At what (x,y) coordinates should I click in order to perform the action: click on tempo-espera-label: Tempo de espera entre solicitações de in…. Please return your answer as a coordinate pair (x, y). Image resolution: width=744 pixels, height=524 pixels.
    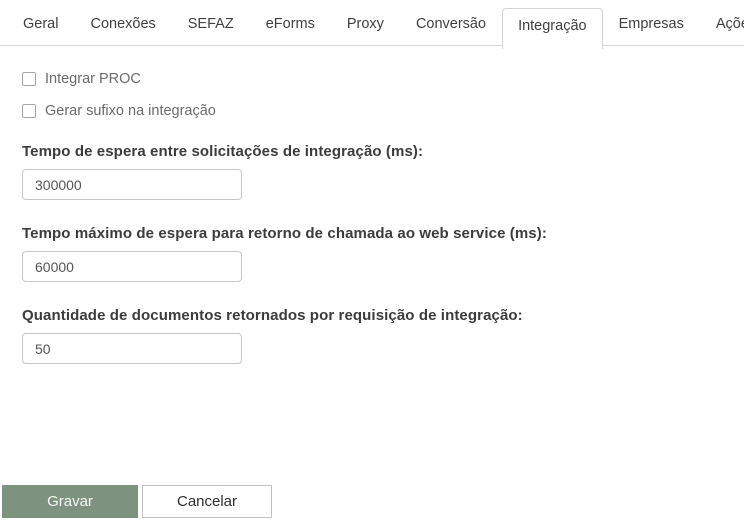
    Looking at the image, I should click on (223, 151).